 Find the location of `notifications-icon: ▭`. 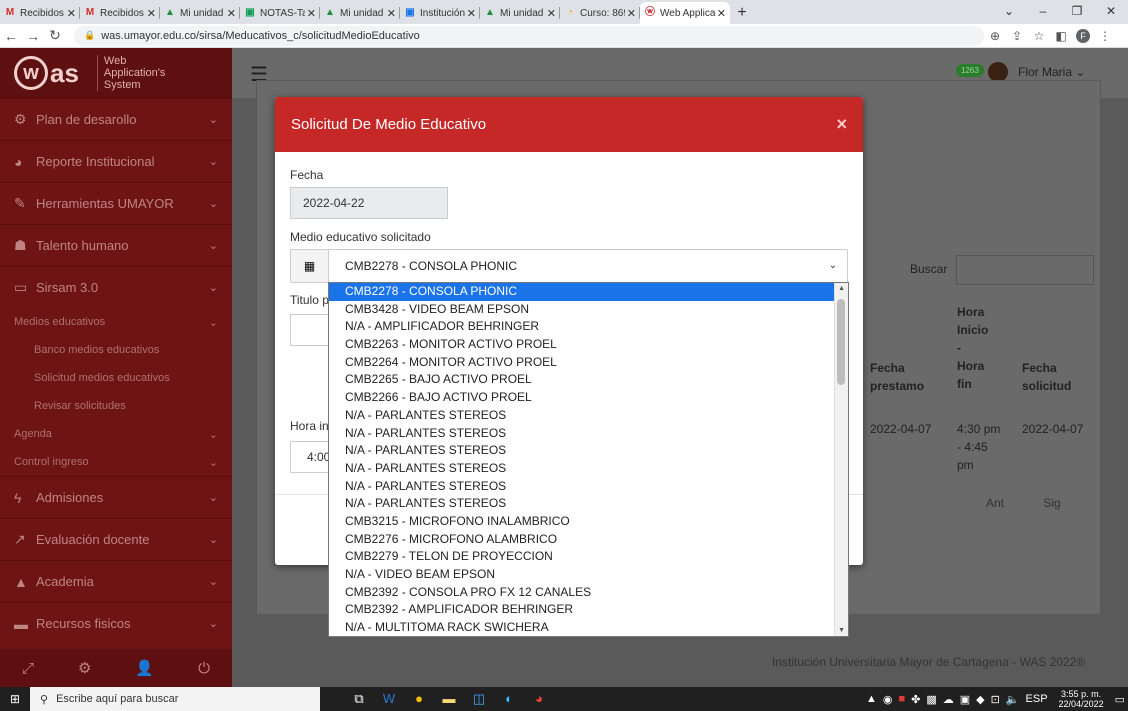

notifications-icon: ▭ is located at coordinates (1120, 699).